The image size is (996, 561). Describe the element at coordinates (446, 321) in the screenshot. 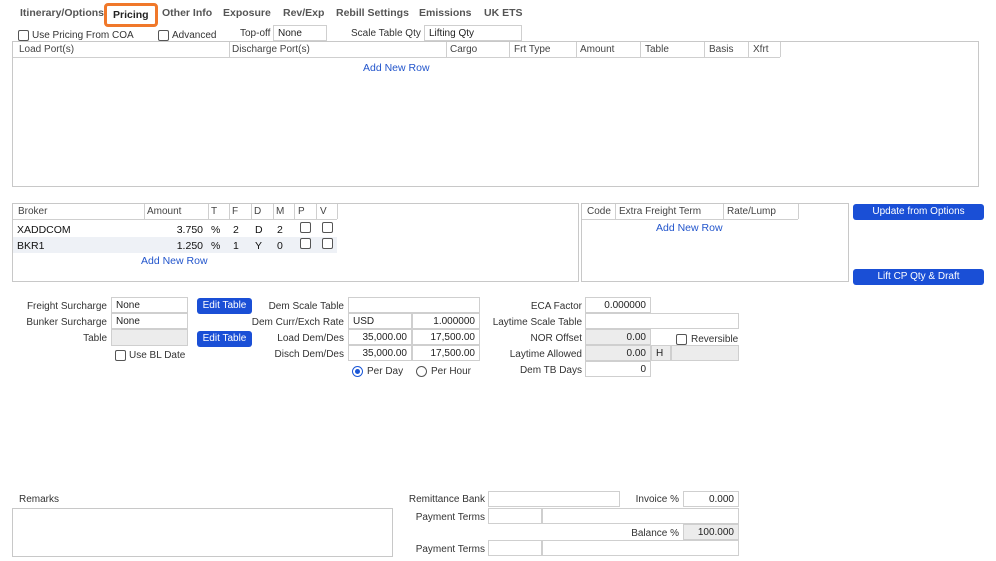

I see `dem-exch-rate-input: 1.000000` at that location.